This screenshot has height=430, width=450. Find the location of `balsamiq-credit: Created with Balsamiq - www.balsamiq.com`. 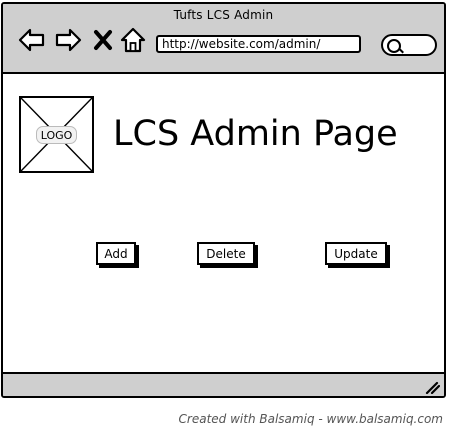

balsamiq-credit: Created with Balsamiq - www.balsamiq.com is located at coordinates (310, 419).